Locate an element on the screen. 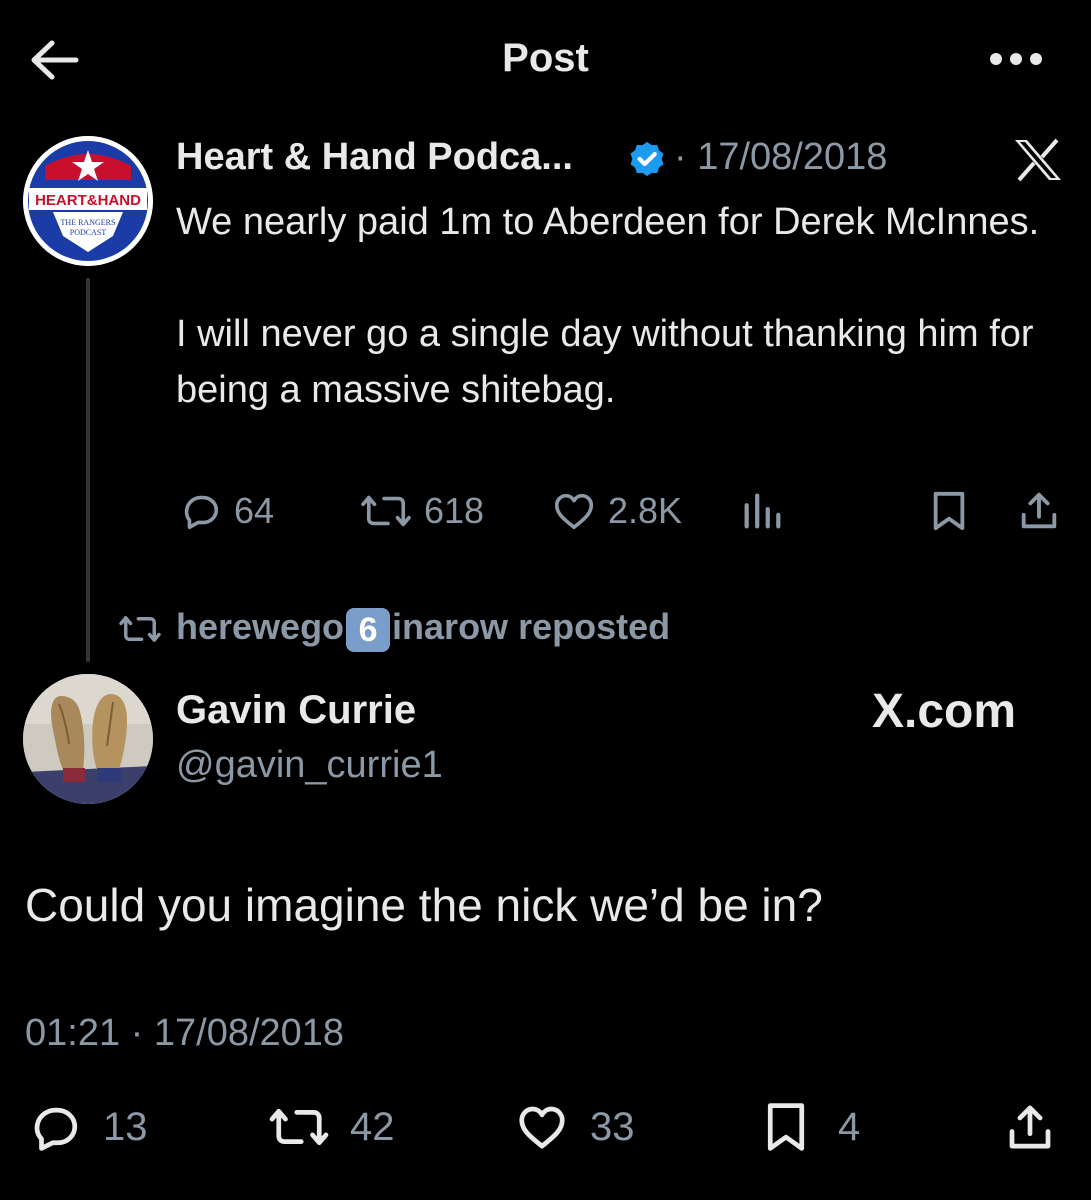 This screenshot has width=1091, height=1200. analytics-icon is located at coordinates (762, 511).